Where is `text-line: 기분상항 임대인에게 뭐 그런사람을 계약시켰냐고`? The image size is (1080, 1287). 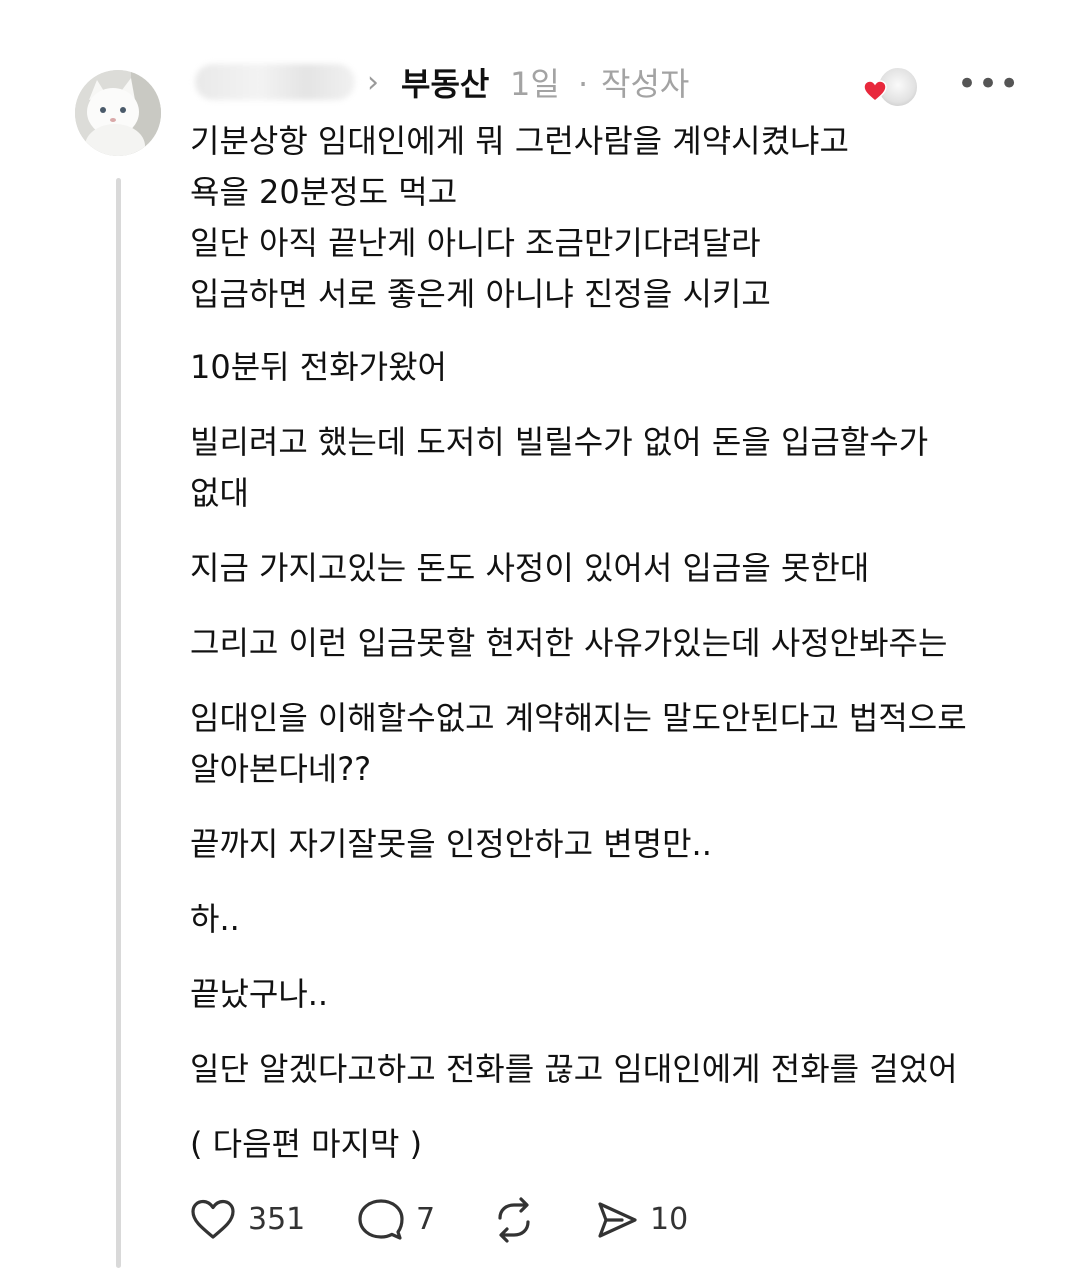
text-line: 기분상항 임대인에게 뭐 그런사람을 계약시켰냐고 is located at coordinates (519, 141).